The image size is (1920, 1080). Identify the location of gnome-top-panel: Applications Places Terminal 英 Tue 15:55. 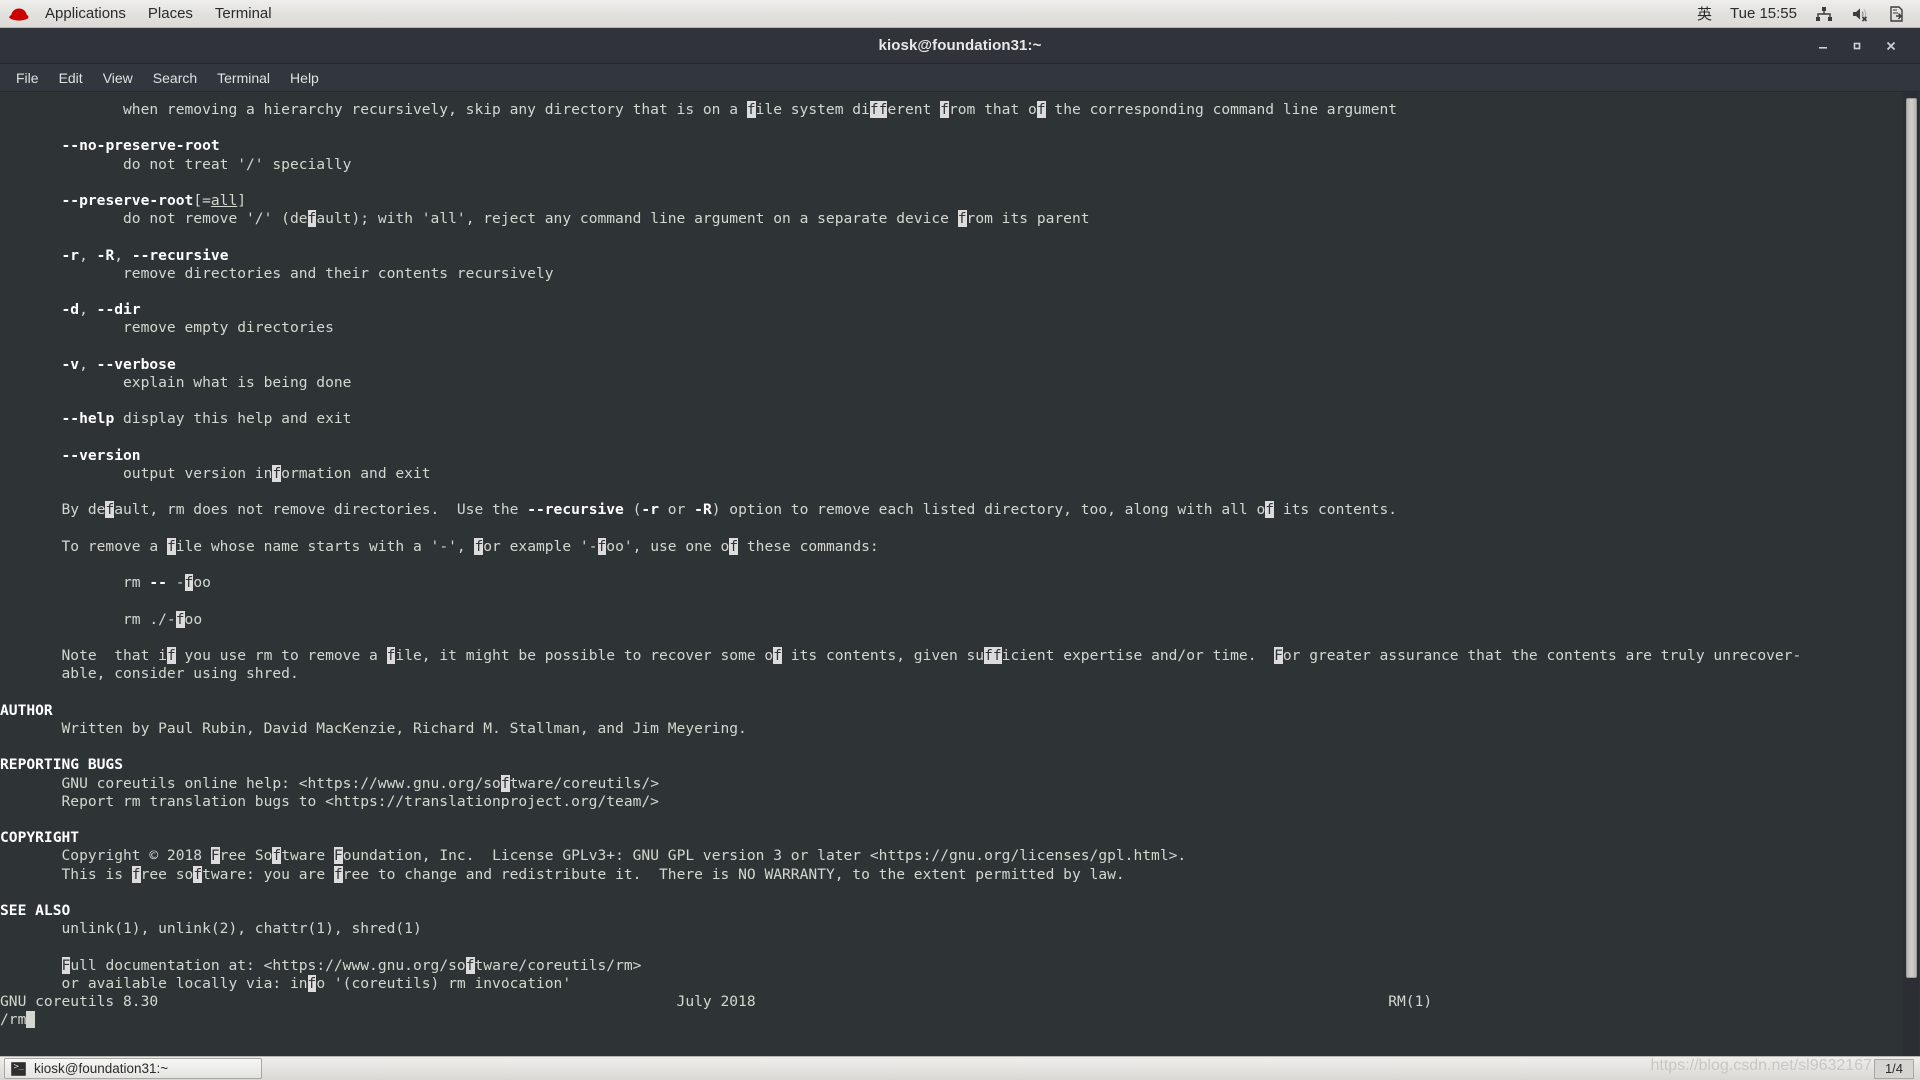
(960, 14).